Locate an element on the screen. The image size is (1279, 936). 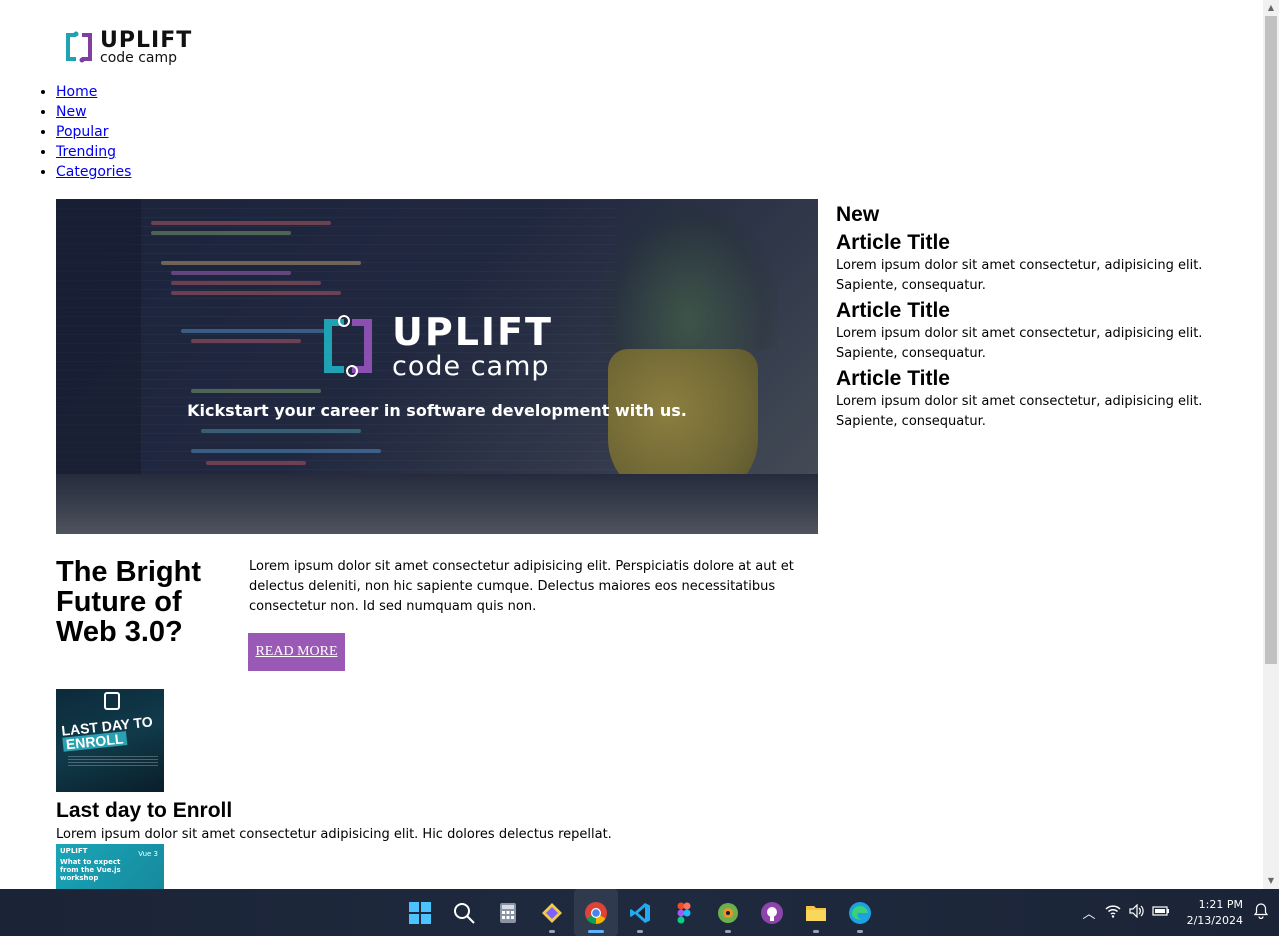
nav-link-new: New is located at coordinates (71, 112).